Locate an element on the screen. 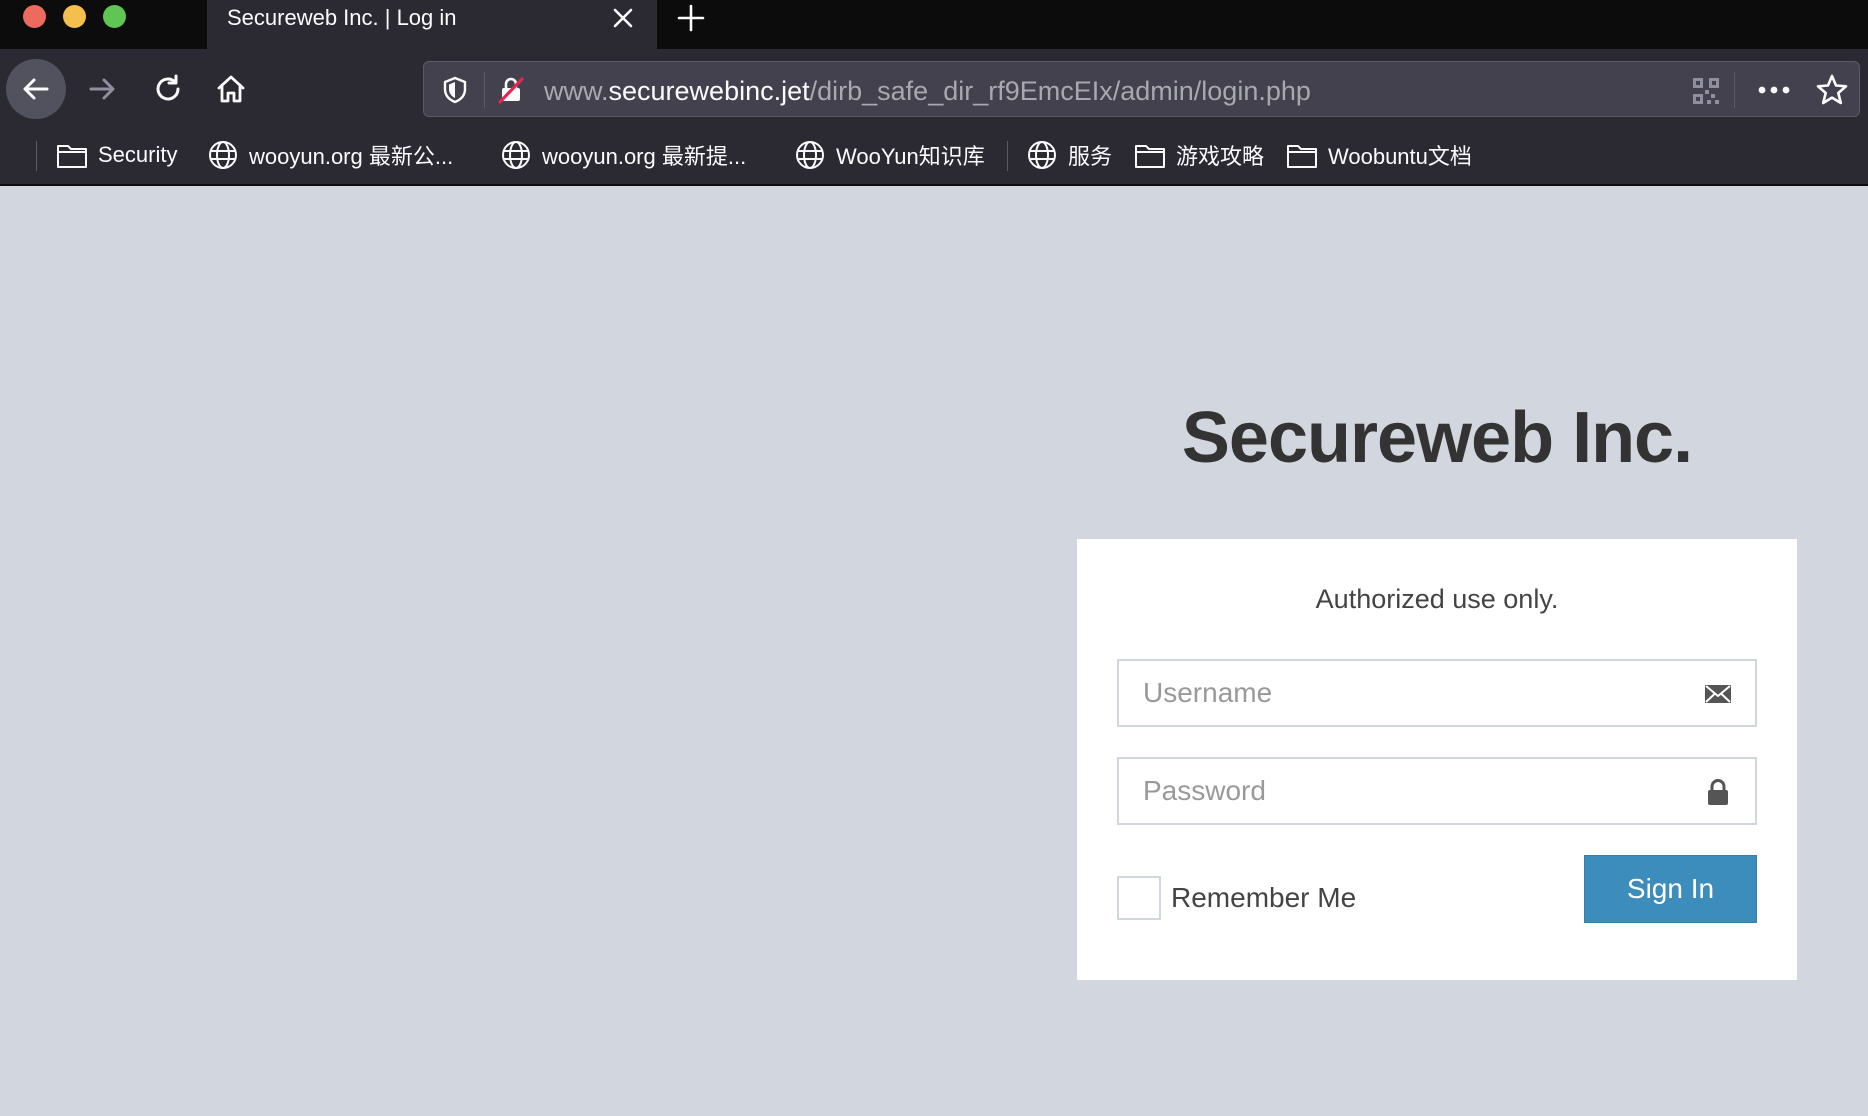 This screenshot has height=1116, width=1868. bookmark-game-guides: 游戏攻略 is located at coordinates (1199, 155).